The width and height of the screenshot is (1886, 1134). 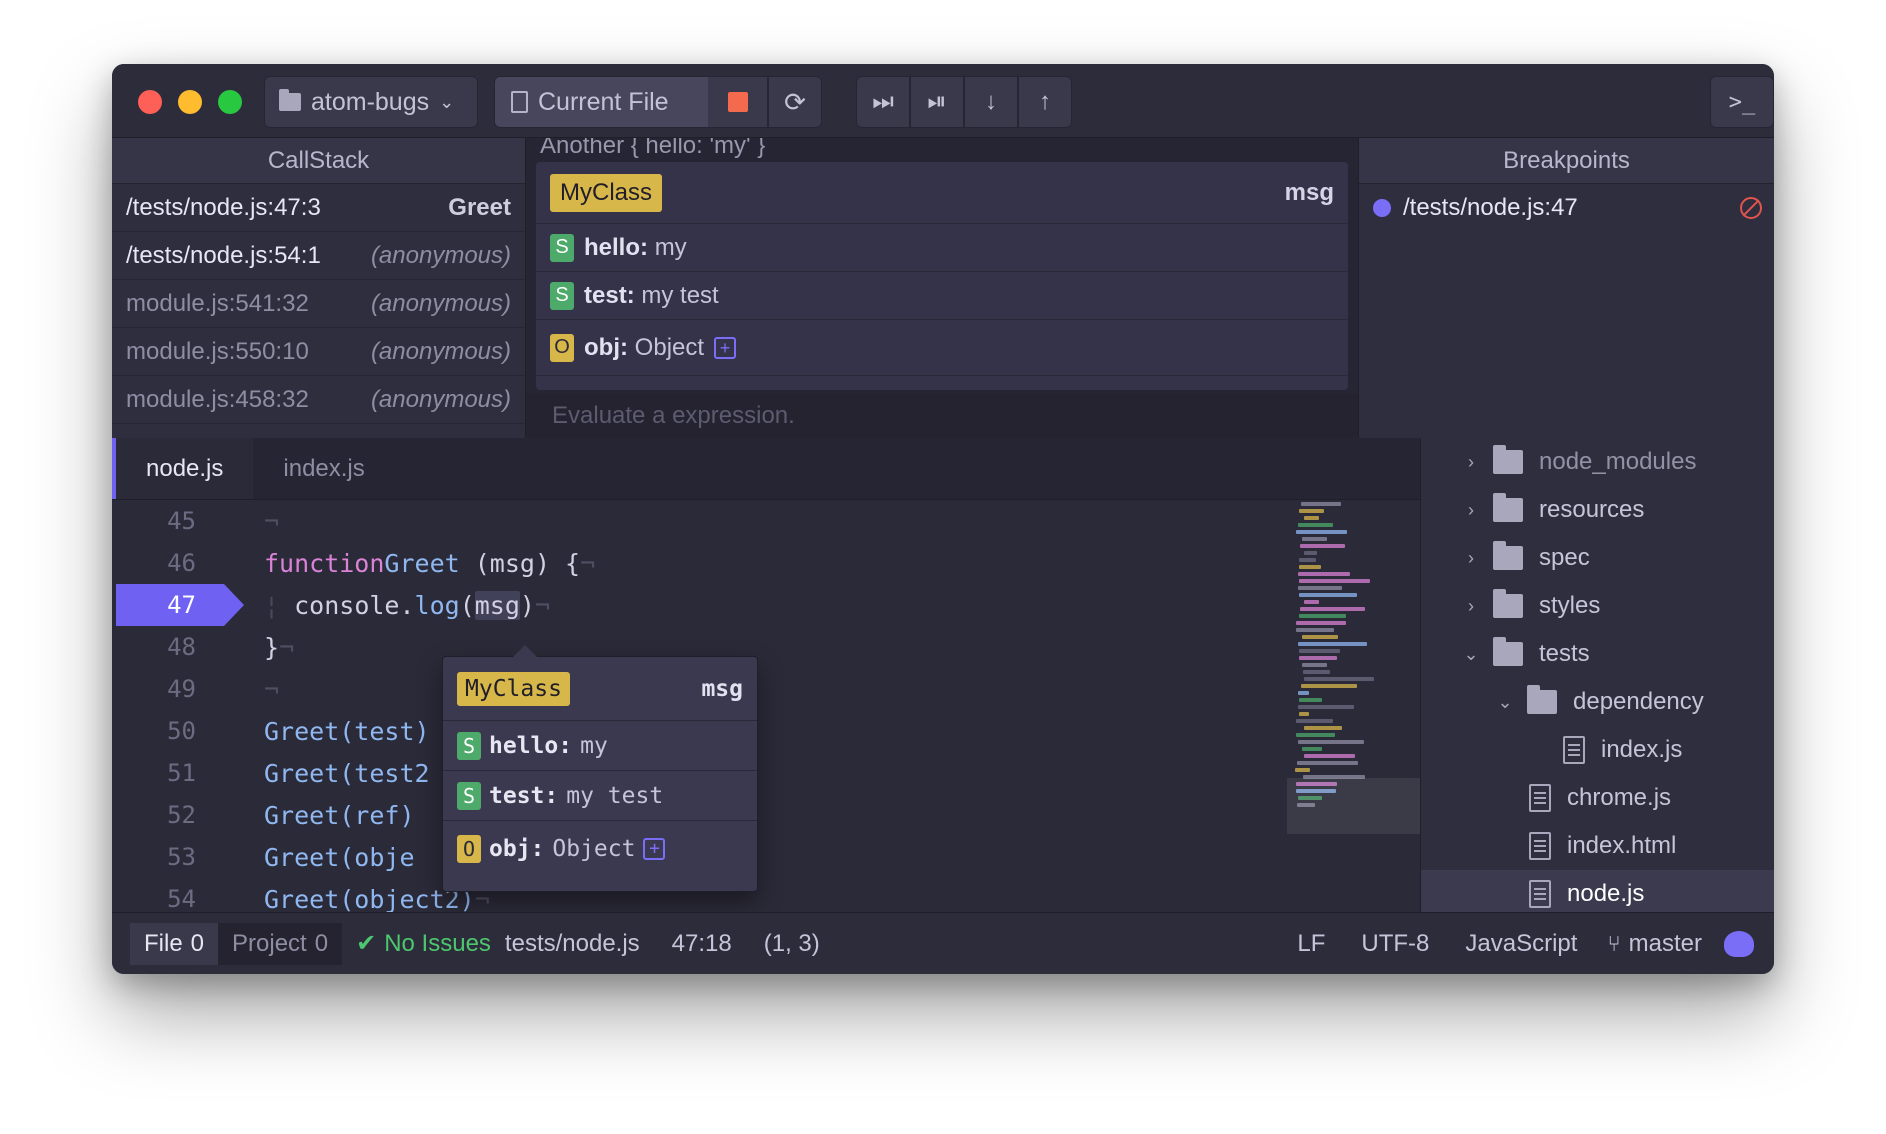 I want to click on linter-file-tab: File 0, so click(x=174, y=943).